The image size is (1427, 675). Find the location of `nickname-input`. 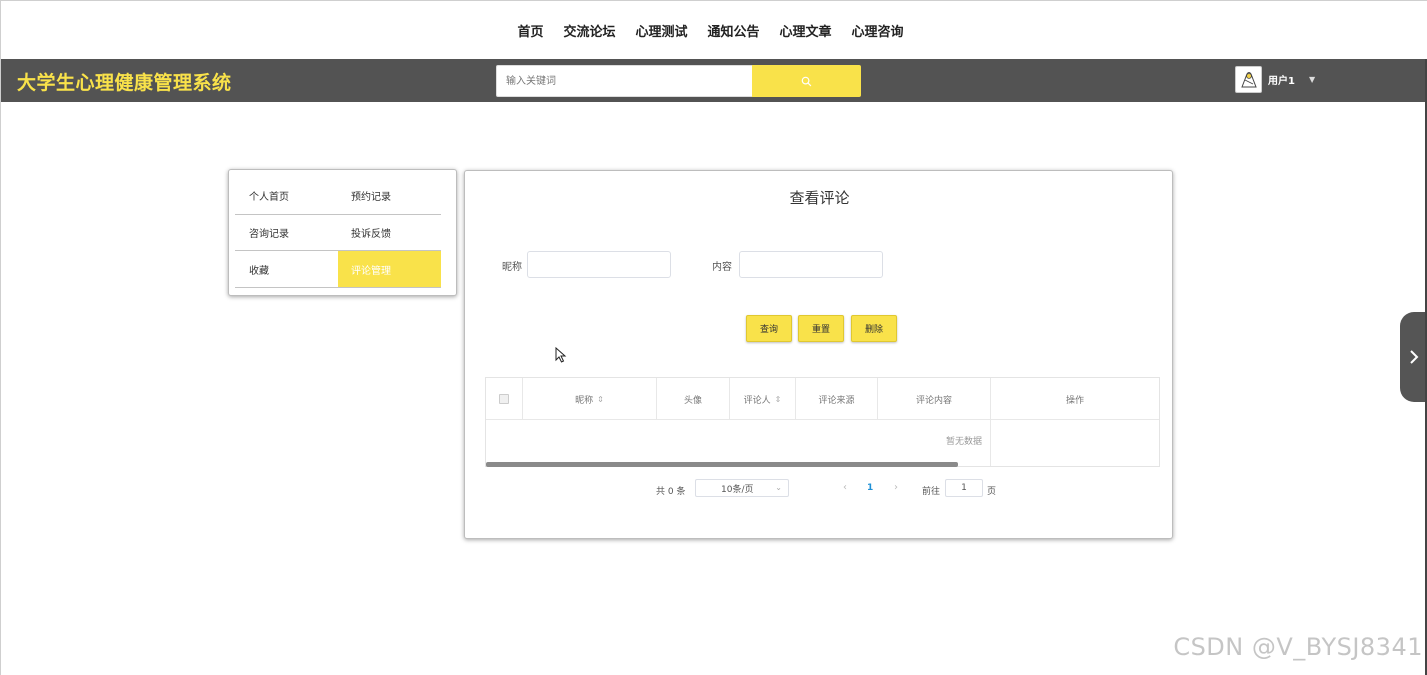

nickname-input is located at coordinates (599, 264).